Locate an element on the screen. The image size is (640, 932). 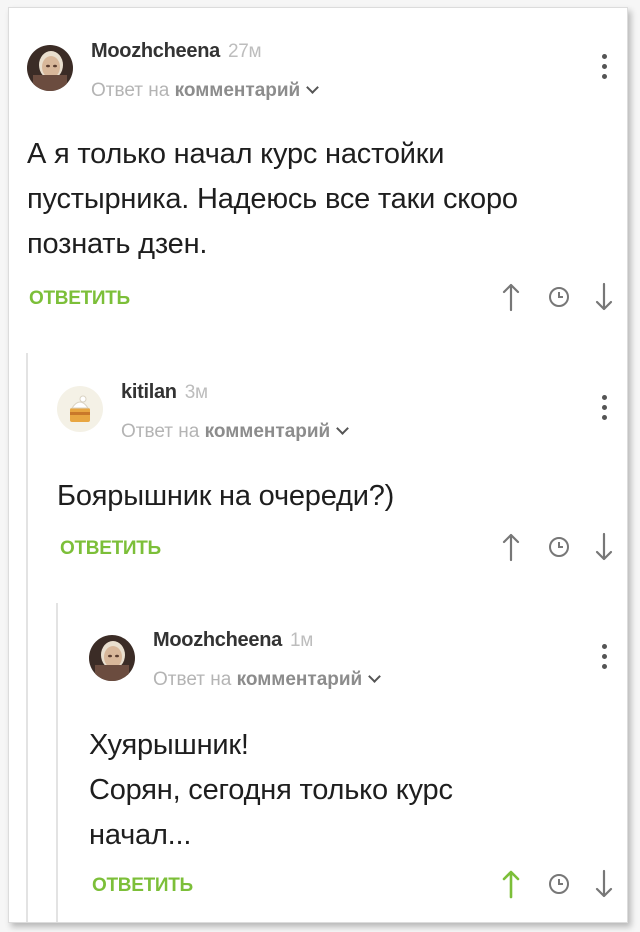
avatar is located at coordinates (112, 658).